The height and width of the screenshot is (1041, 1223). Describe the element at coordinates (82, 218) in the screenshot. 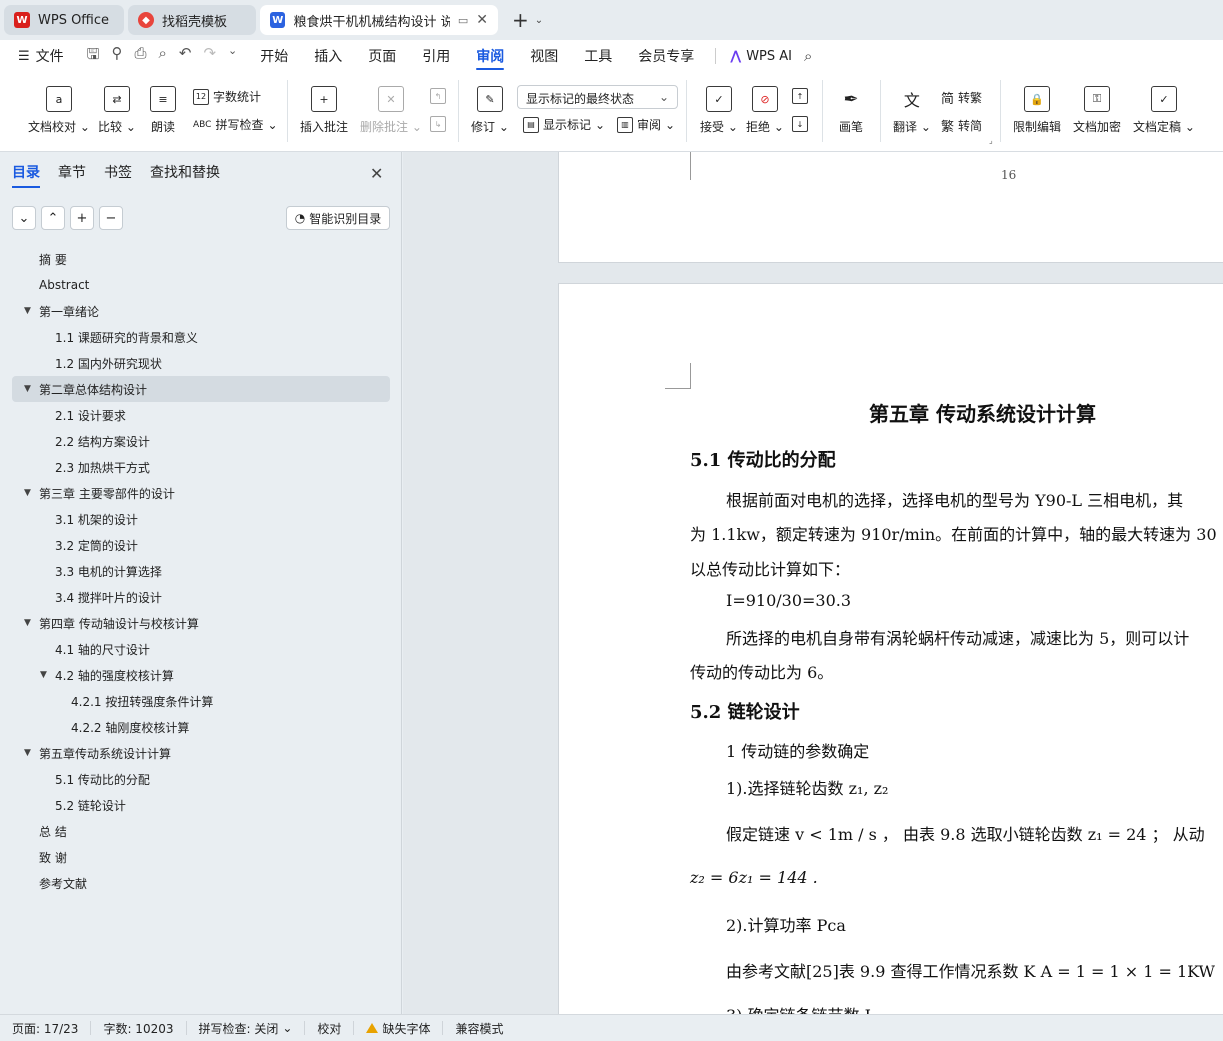

I see `add-heading-icon: +` at that location.